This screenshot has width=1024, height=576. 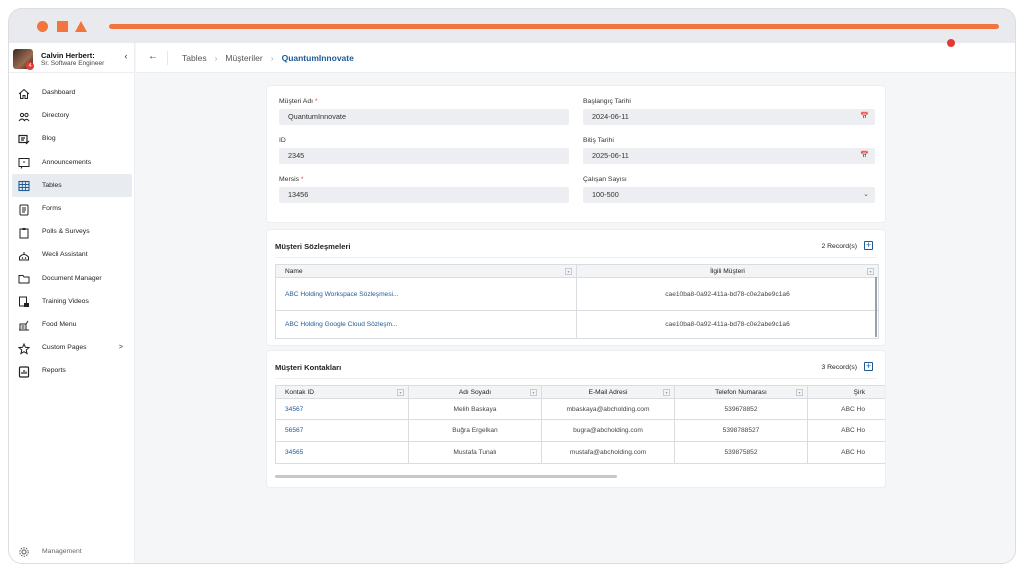 I want to click on column-header-name: Name ▾, so click(x=426, y=271).